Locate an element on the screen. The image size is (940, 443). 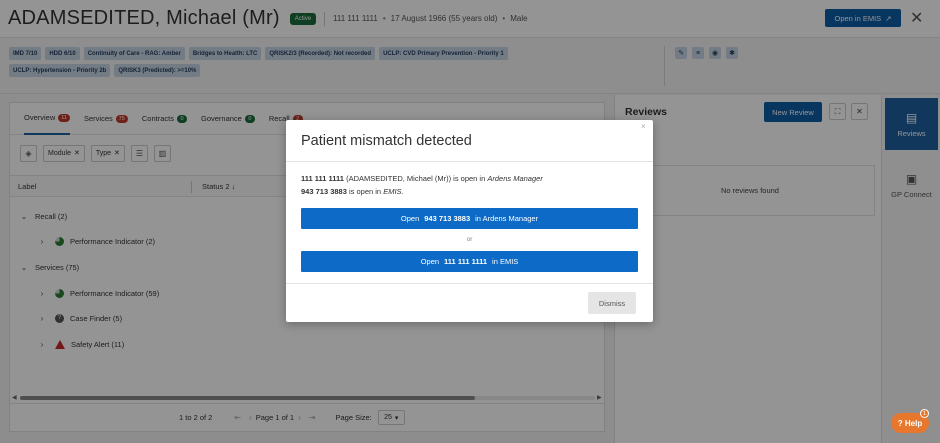
open-in-ardens-button: Open 943 713 3883 in Ardens Manager is located at coordinates (469, 218).